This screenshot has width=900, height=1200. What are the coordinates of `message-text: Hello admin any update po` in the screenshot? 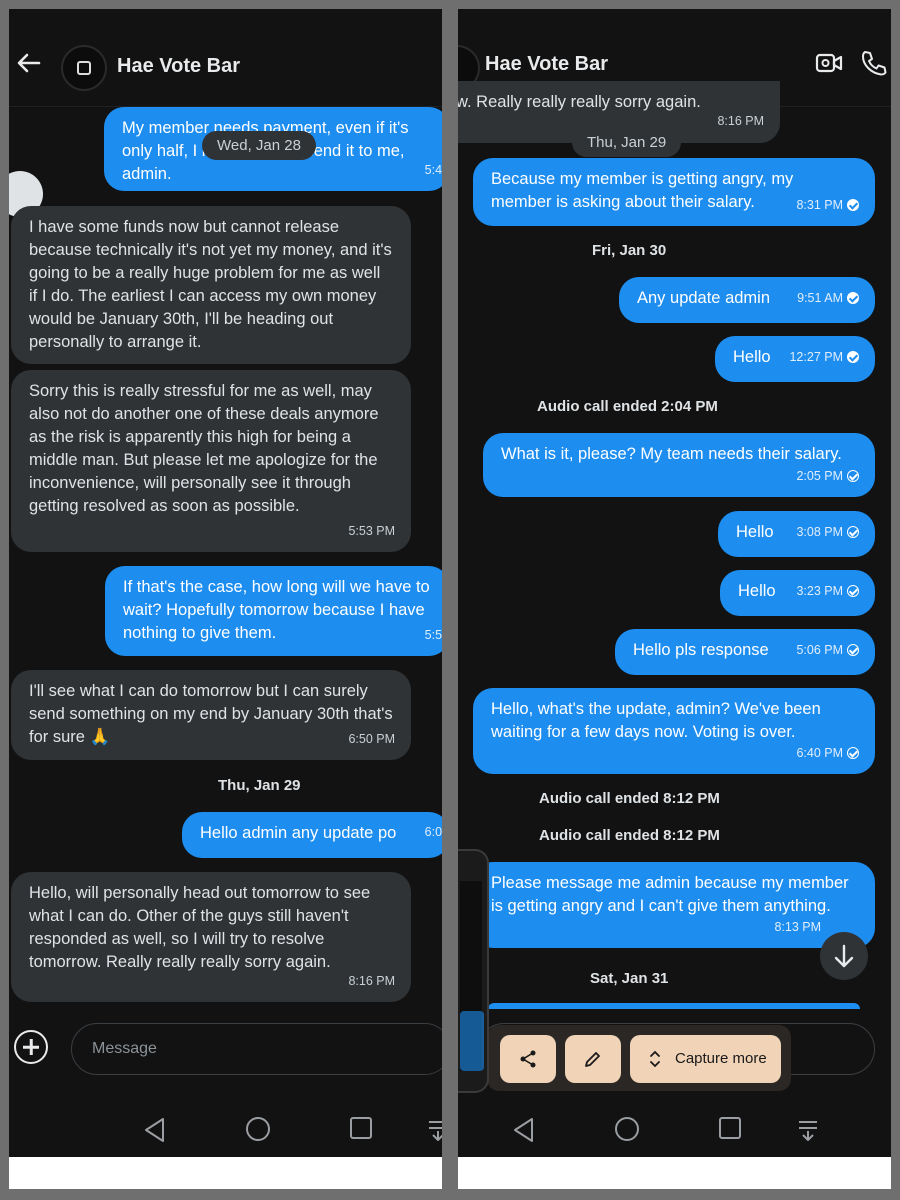 It's located at (298, 833).